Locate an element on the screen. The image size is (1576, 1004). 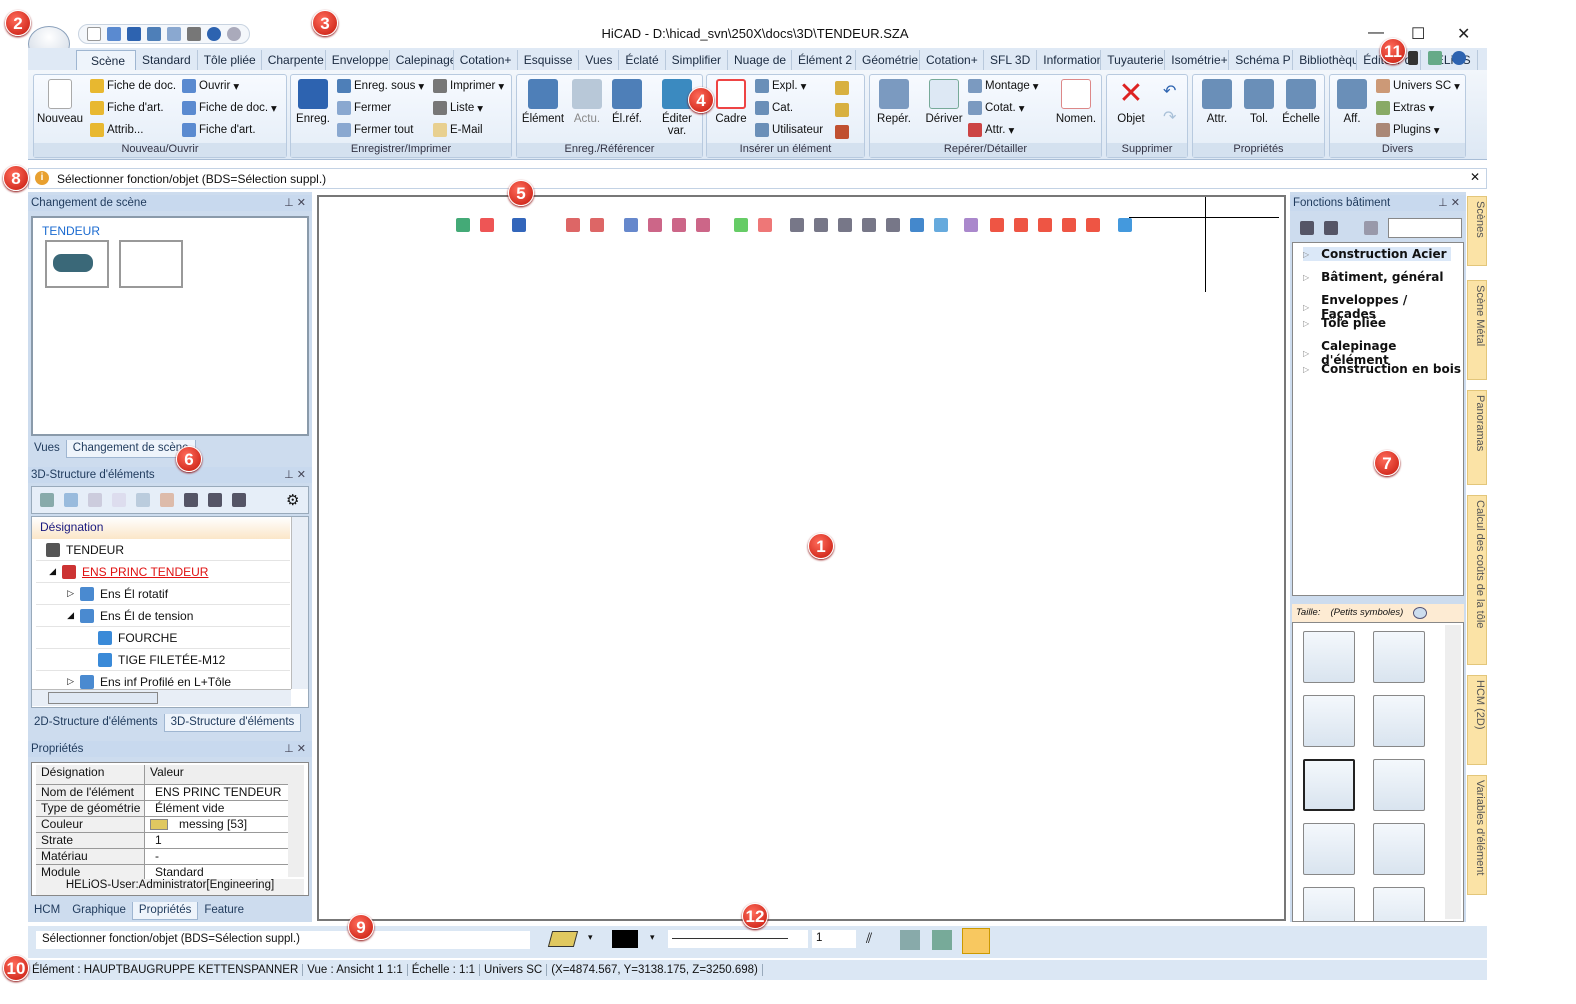
fermer-button: Fermer is located at coordinates (364, 108).